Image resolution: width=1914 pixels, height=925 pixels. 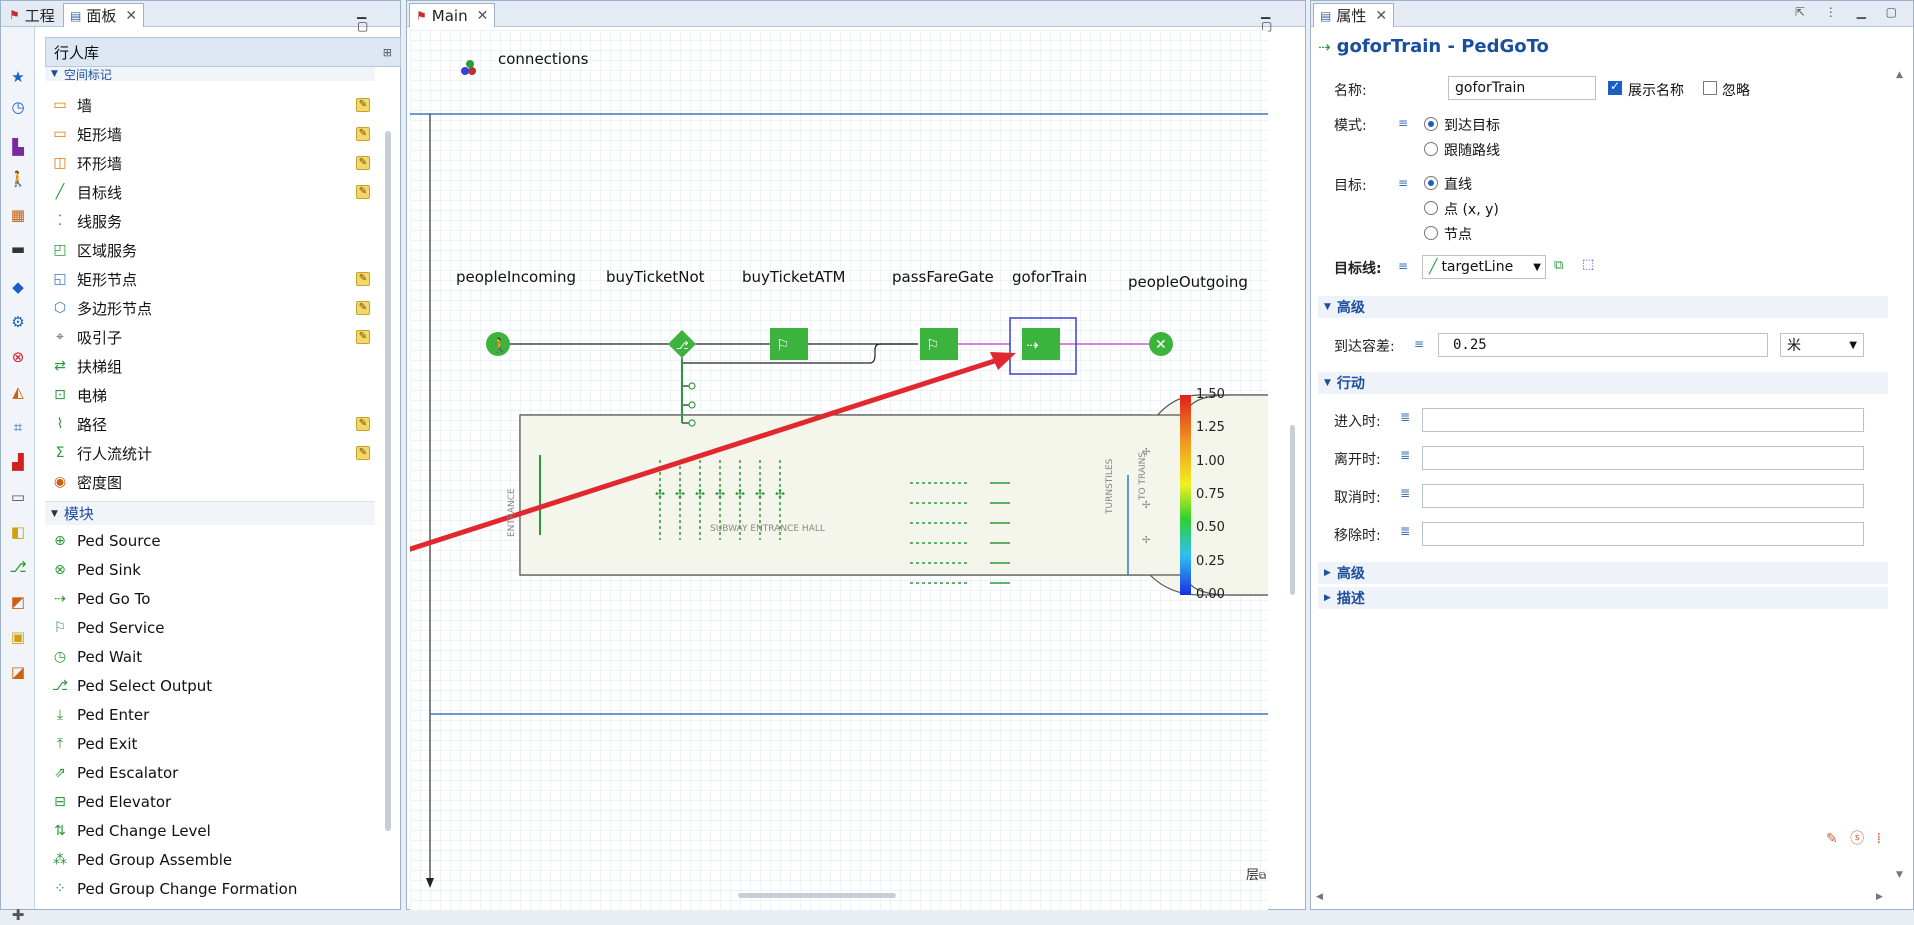 I want to click on module-item: ⊕ Ped Source, so click(x=213, y=541).